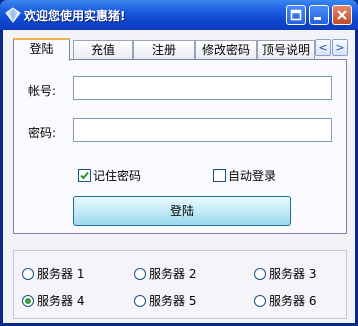  I want to click on tab-scroll-left-button: <, so click(323, 47).